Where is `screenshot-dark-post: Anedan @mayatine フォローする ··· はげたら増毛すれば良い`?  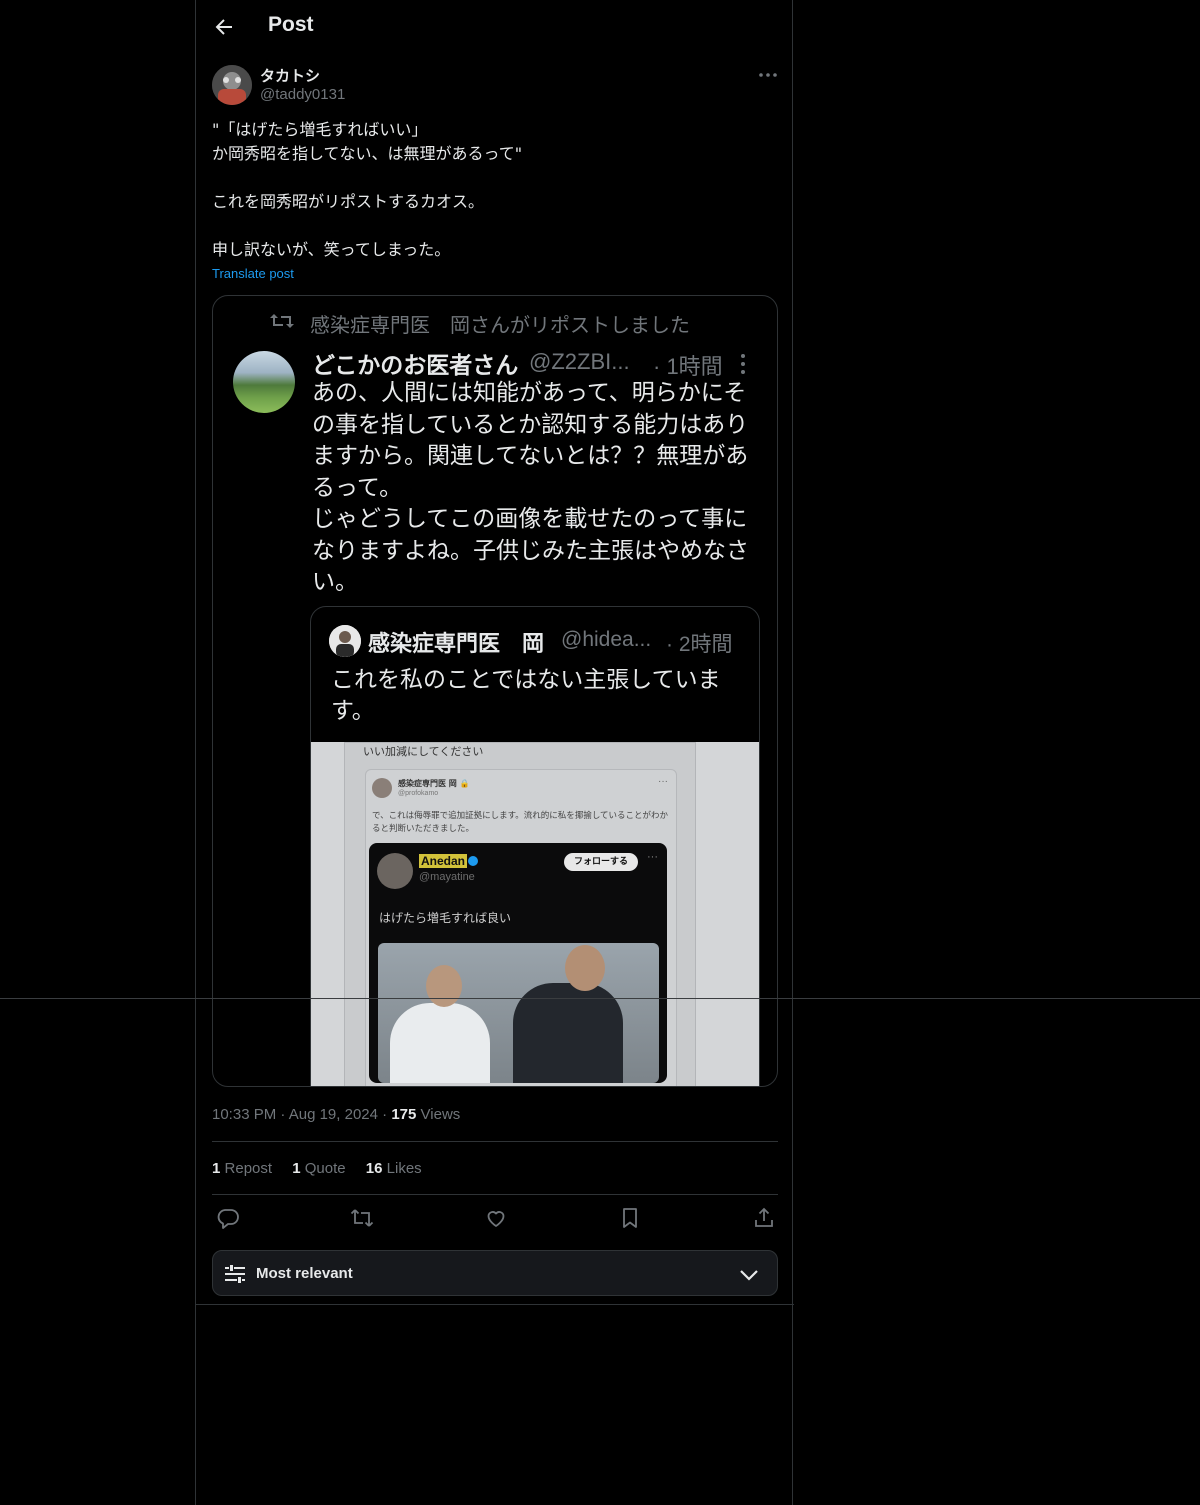
screenshot-dark-post: Anedan @mayatine フォローする ··· はげたら増毛すれば良い is located at coordinates (518, 963).